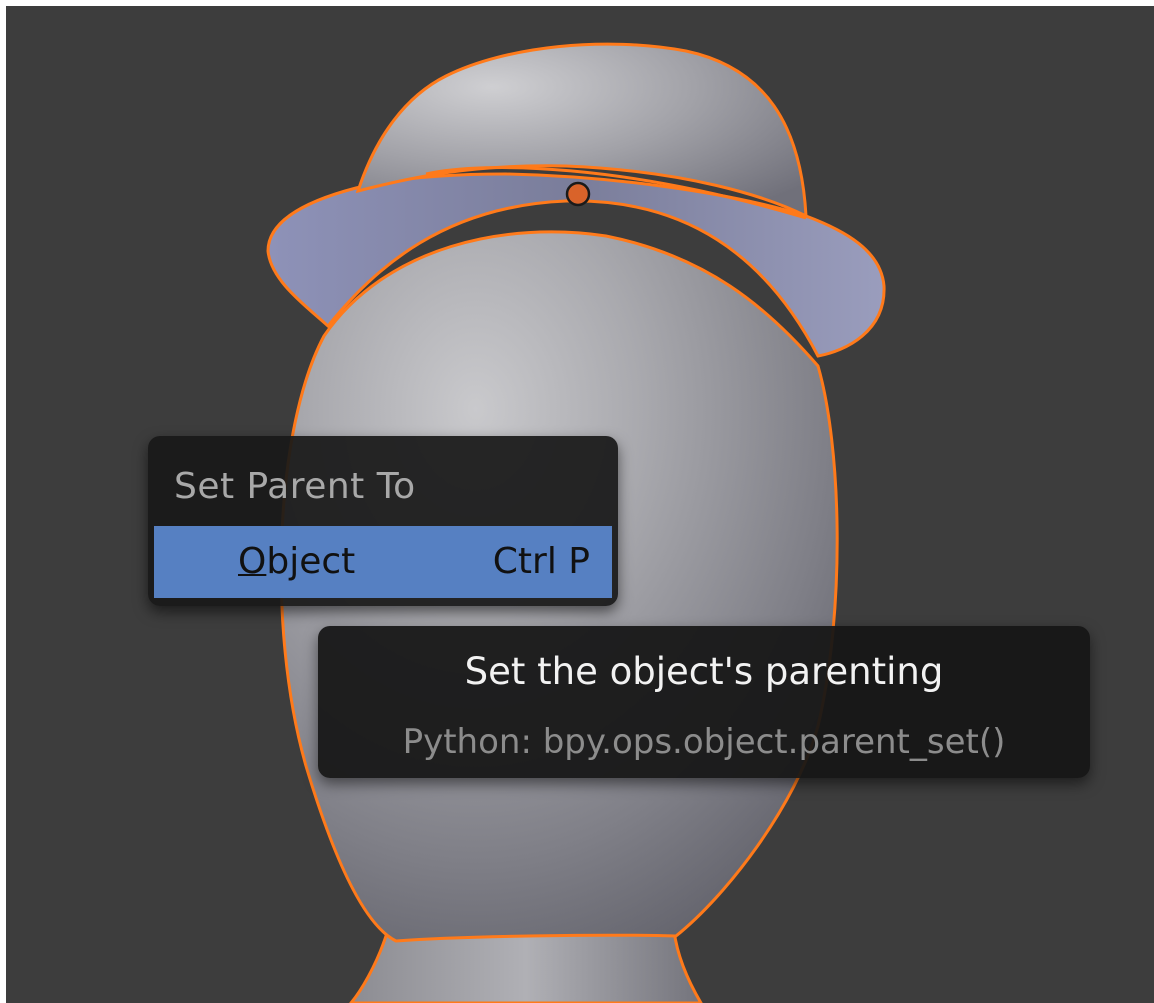  Describe the element at coordinates (383, 521) in the screenshot. I see `set-parent-menu: Set Parent To Object Ctrl P` at that location.